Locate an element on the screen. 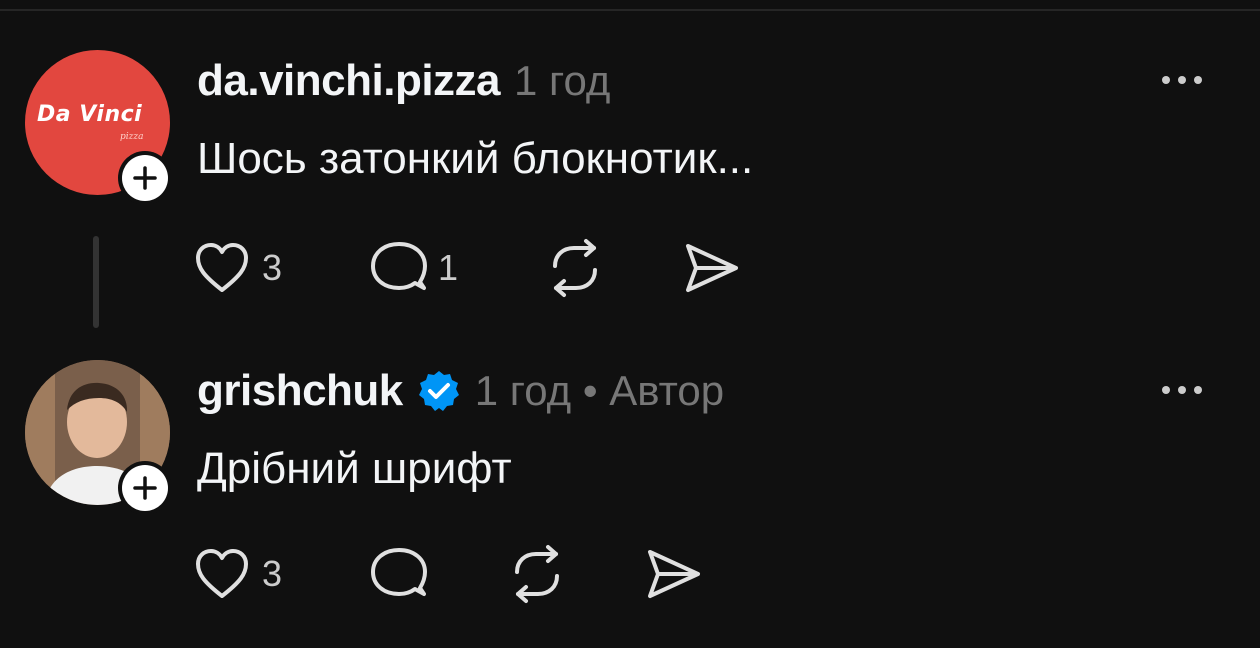 This screenshot has width=1260, height=648. reply-button is located at coordinates (399, 574).